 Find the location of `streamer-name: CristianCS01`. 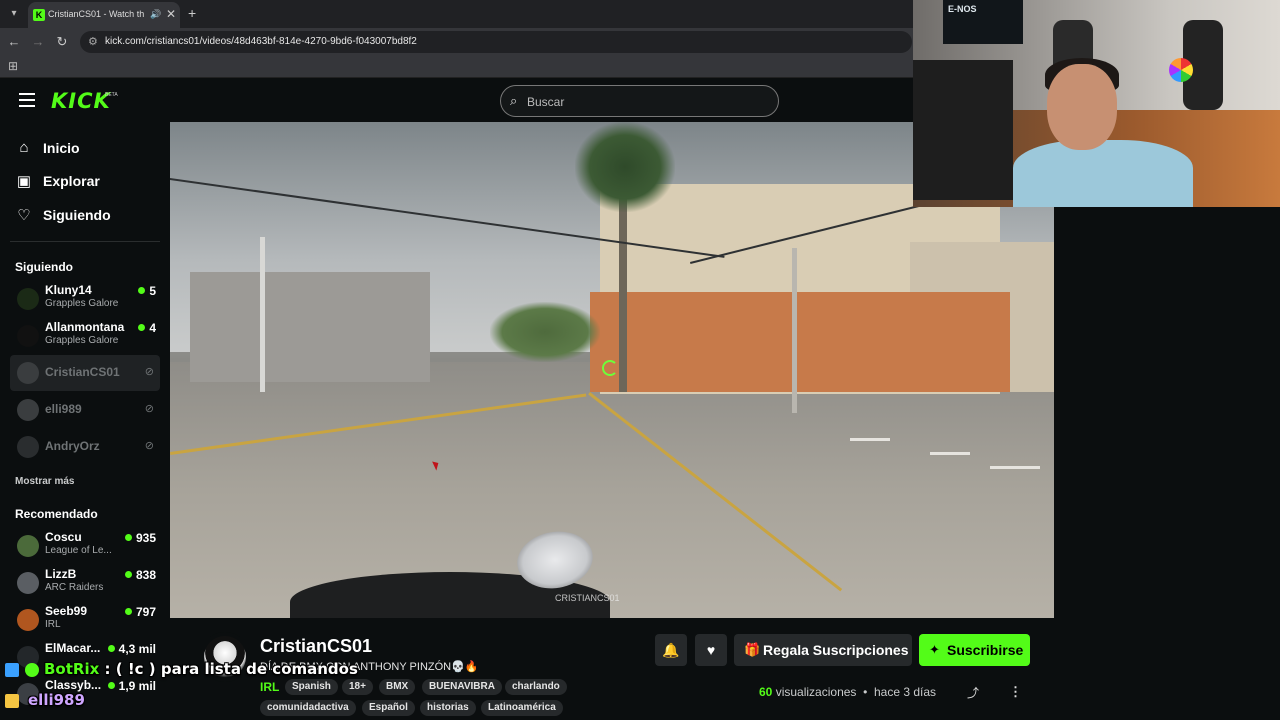

streamer-name: CristianCS01 is located at coordinates (316, 646).